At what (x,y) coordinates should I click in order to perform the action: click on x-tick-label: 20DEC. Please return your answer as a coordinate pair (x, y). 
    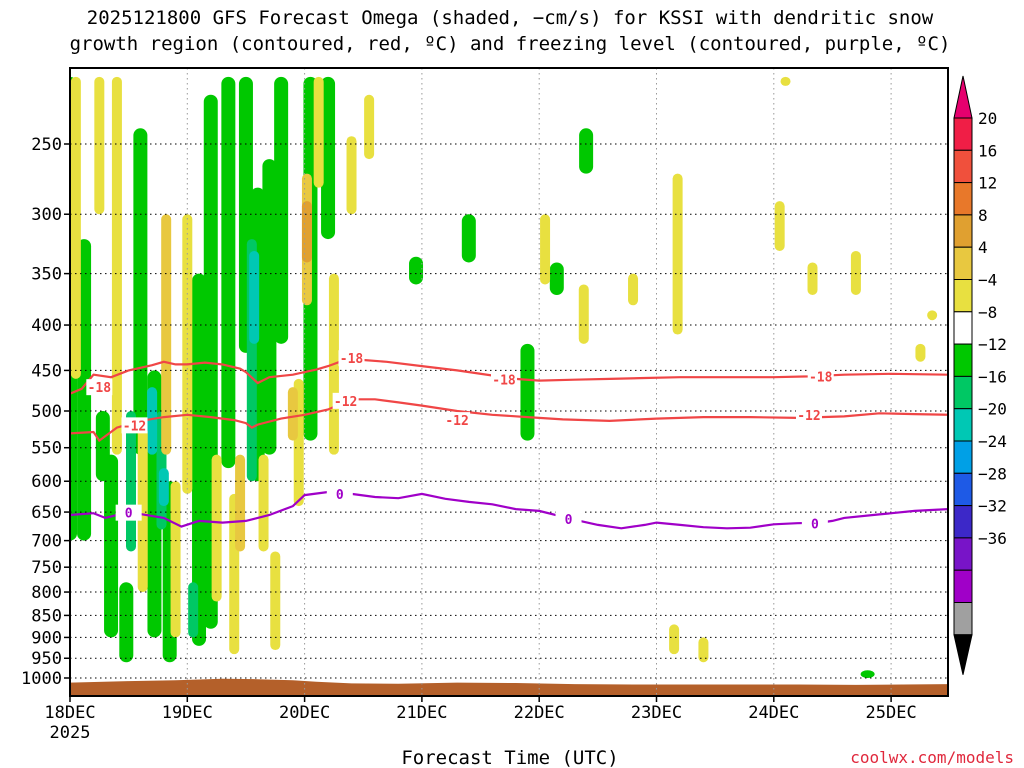
    Looking at the image, I should click on (304, 713).